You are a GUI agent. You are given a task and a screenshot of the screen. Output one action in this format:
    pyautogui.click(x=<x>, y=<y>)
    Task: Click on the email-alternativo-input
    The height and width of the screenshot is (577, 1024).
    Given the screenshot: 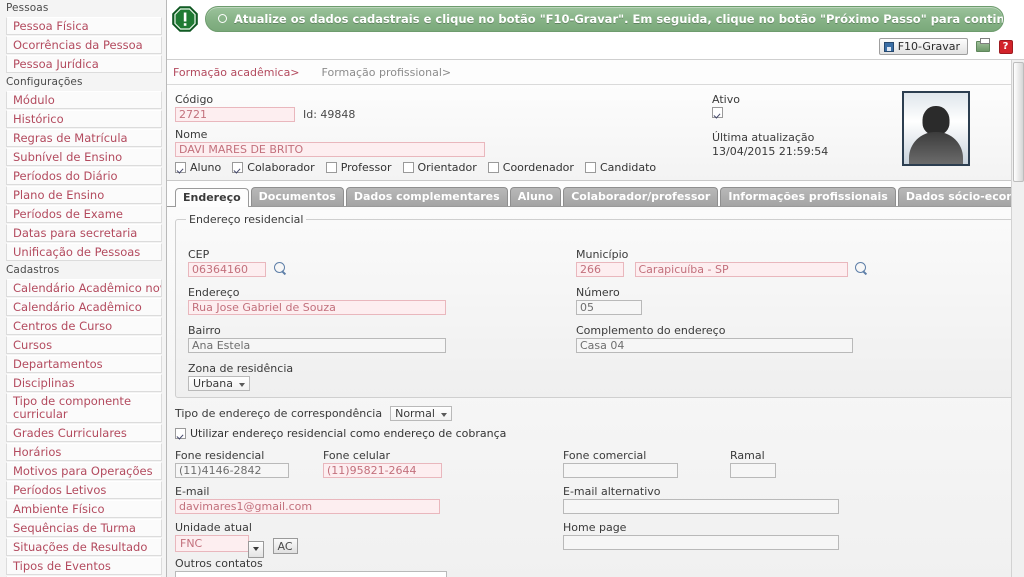 What is the action you would take?
    pyautogui.click(x=701, y=506)
    